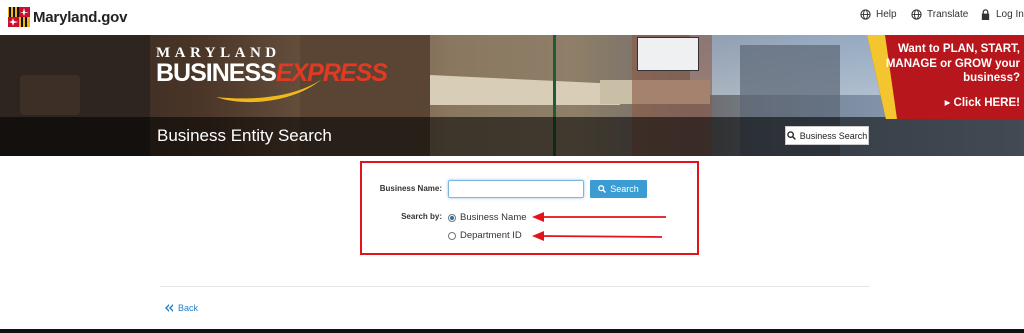 This screenshot has width=1024, height=333. I want to click on maryland-flag-icon, so click(19, 17).